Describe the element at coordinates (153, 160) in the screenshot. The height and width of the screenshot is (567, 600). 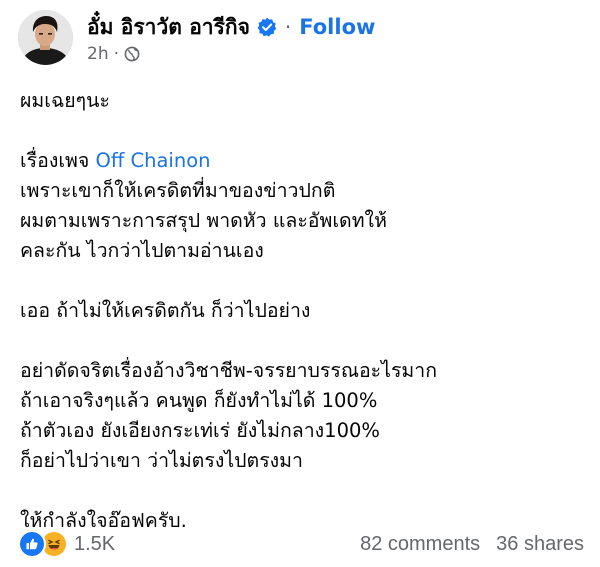
I see `page-mention-link: Off Chainon` at that location.